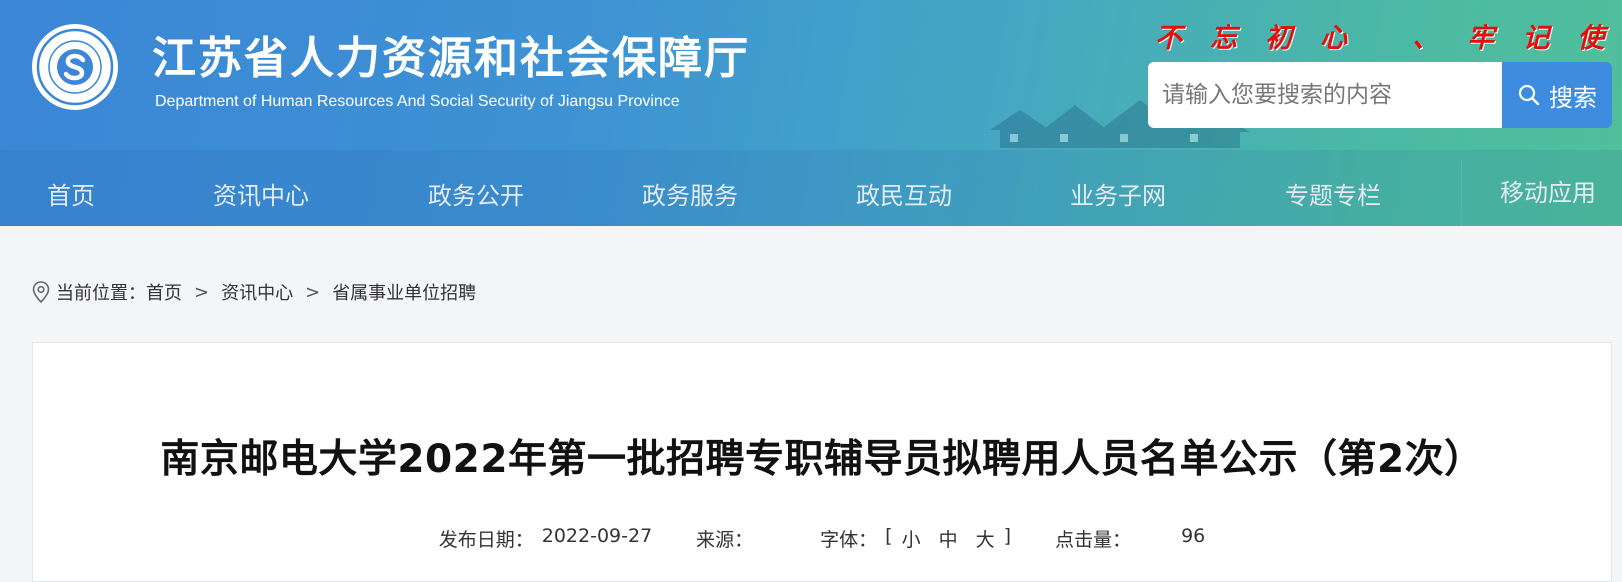 Image resolution: width=1622 pixels, height=582 pixels. I want to click on search-button: 搜索, so click(1557, 95).